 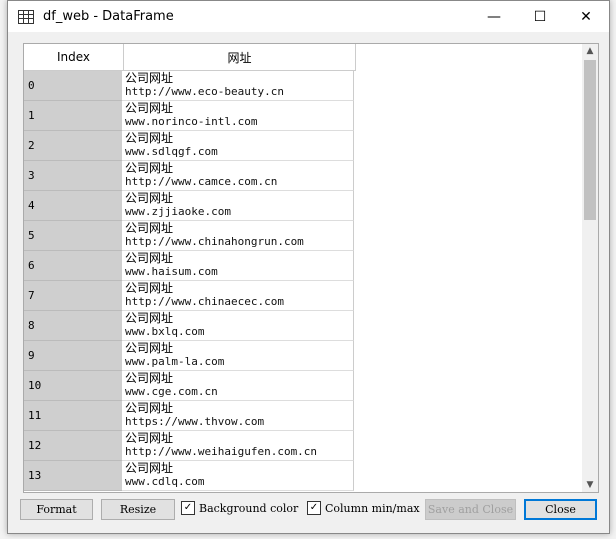 What do you see at coordinates (73, 296) in the screenshot?
I see `row-index: 7` at bounding box center [73, 296].